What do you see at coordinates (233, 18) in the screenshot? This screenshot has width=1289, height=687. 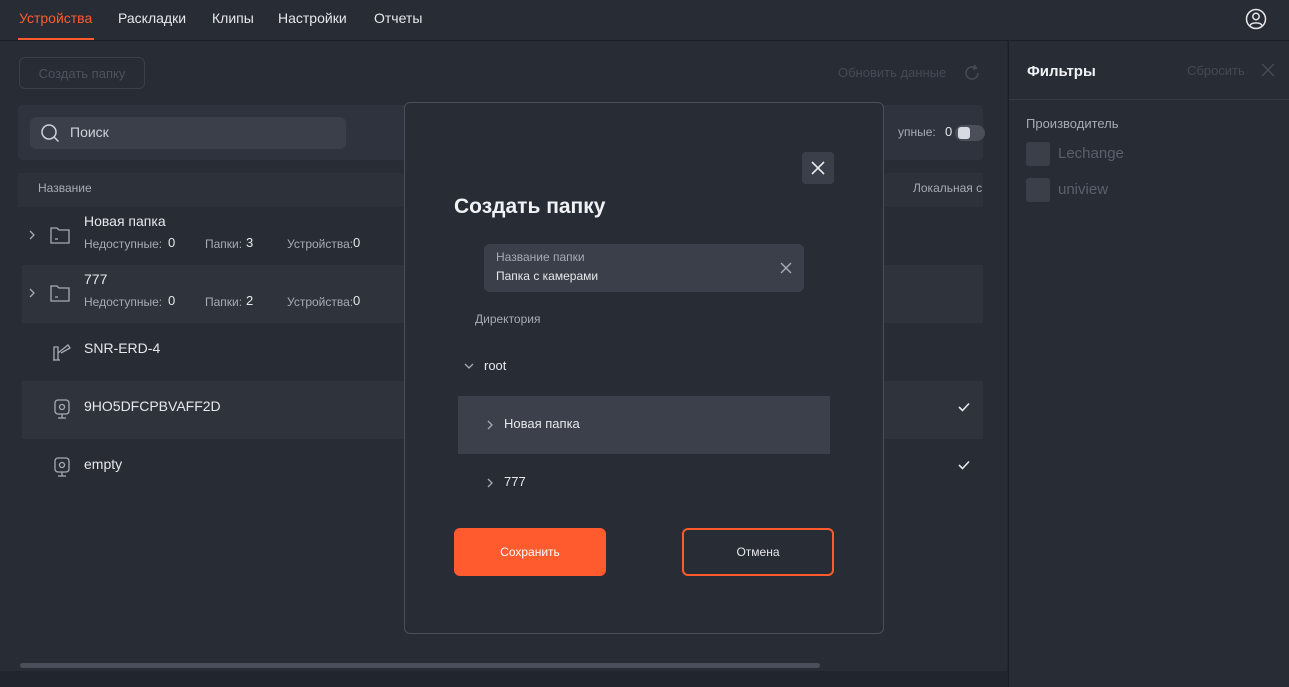 I see `tab-clips: Клипы` at bounding box center [233, 18].